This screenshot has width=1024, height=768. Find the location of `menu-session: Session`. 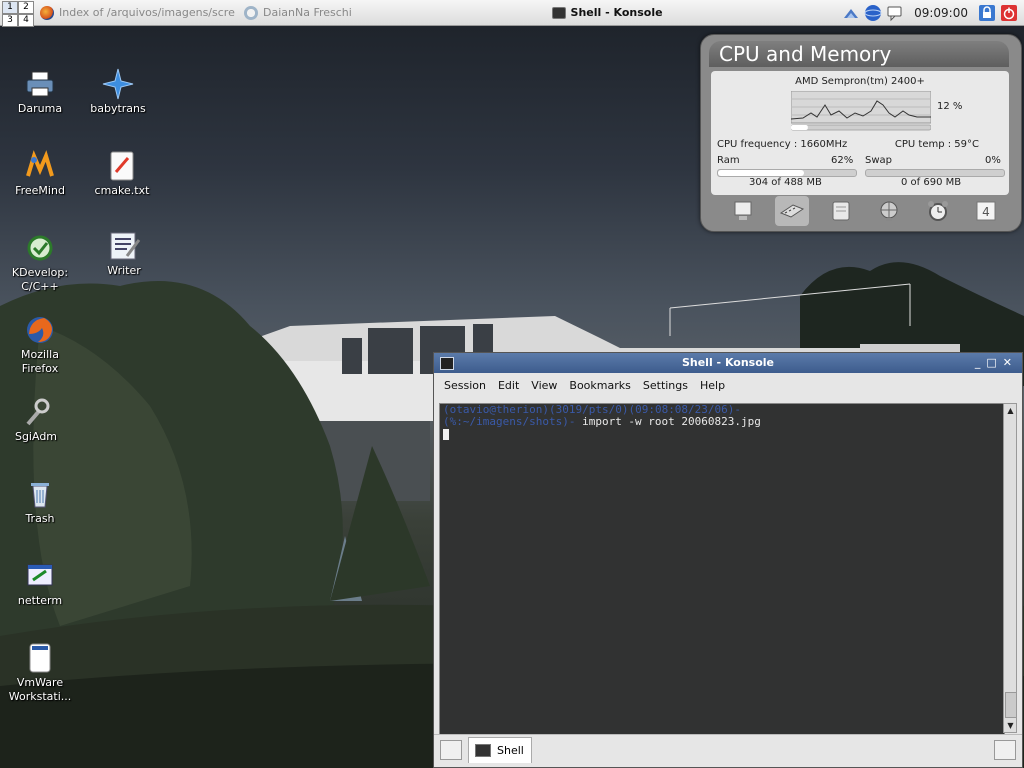

menu-session: Session is located at coordinates (465, 385).